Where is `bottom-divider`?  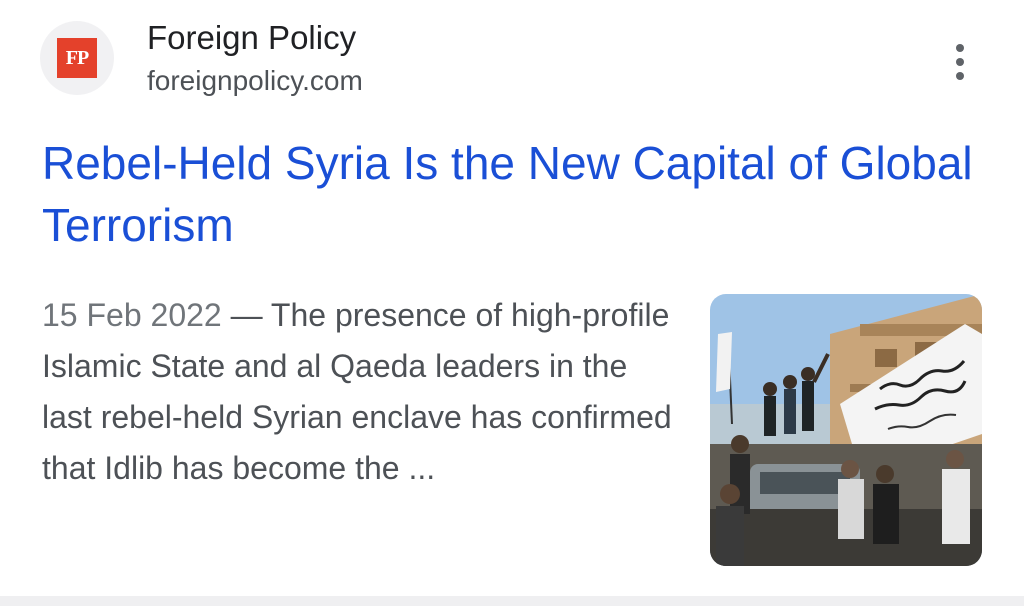 bottom-divider is located at coordinates (512, 601).